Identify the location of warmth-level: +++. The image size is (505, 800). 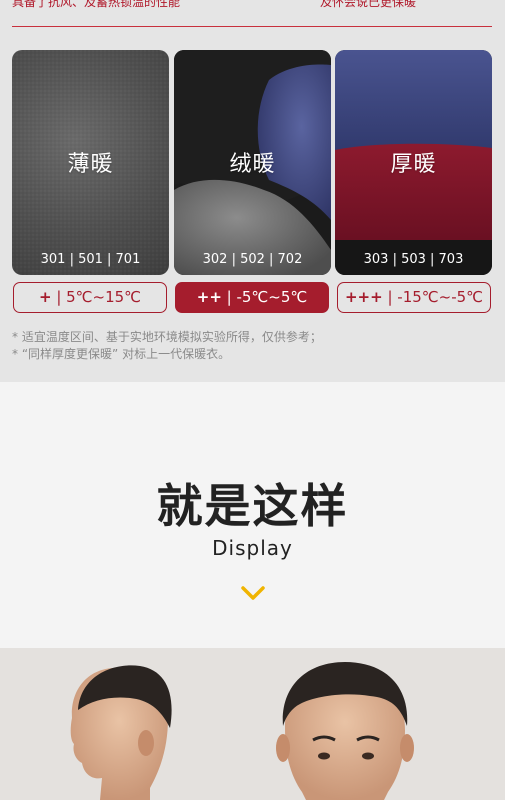
(363, 297).